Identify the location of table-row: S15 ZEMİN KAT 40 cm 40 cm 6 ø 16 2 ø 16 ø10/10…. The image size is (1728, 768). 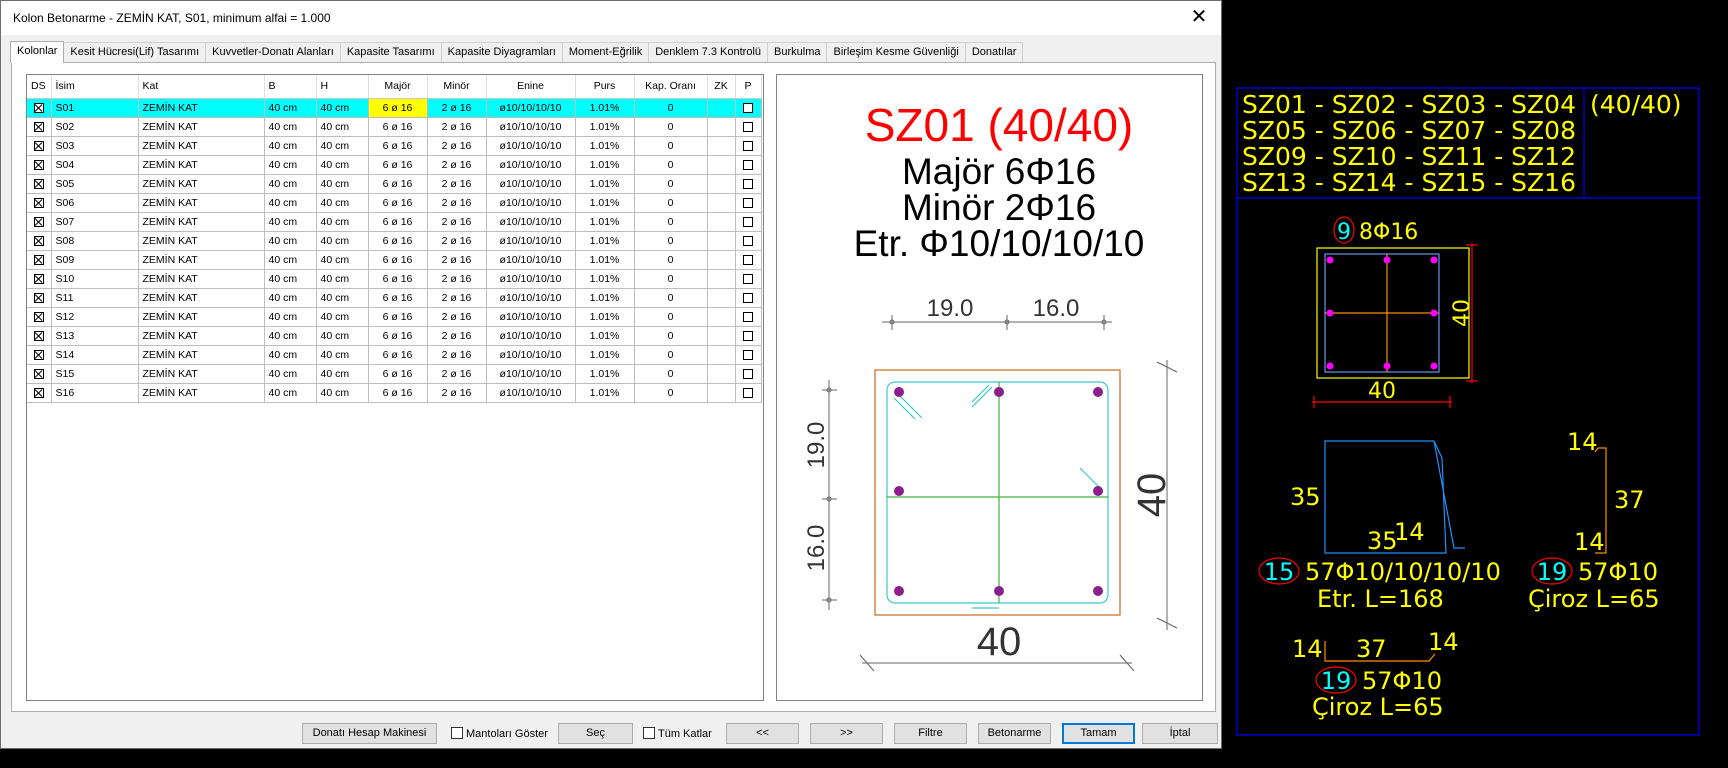
(394, 374).